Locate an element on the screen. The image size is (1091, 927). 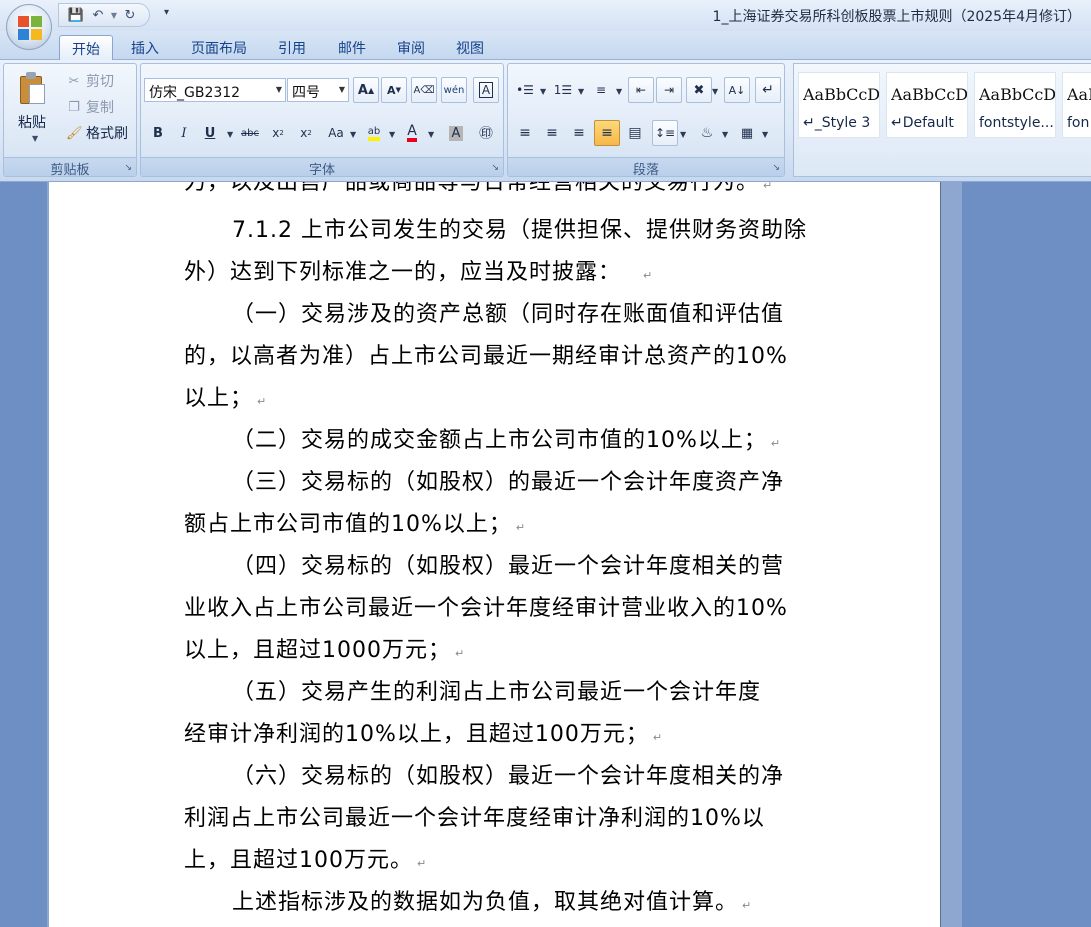
style-card: AaBbCcD ↵_Style 3 is located at coordinates (839, 105).